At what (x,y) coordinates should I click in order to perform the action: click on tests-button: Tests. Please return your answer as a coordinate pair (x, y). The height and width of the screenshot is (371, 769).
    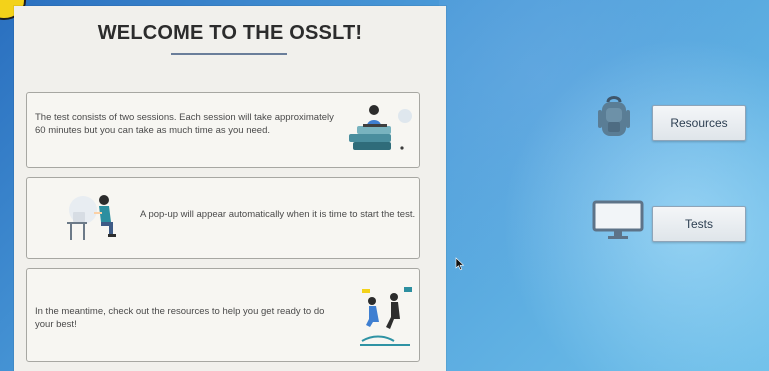
    Looking at the image, I should click on (699, 224).